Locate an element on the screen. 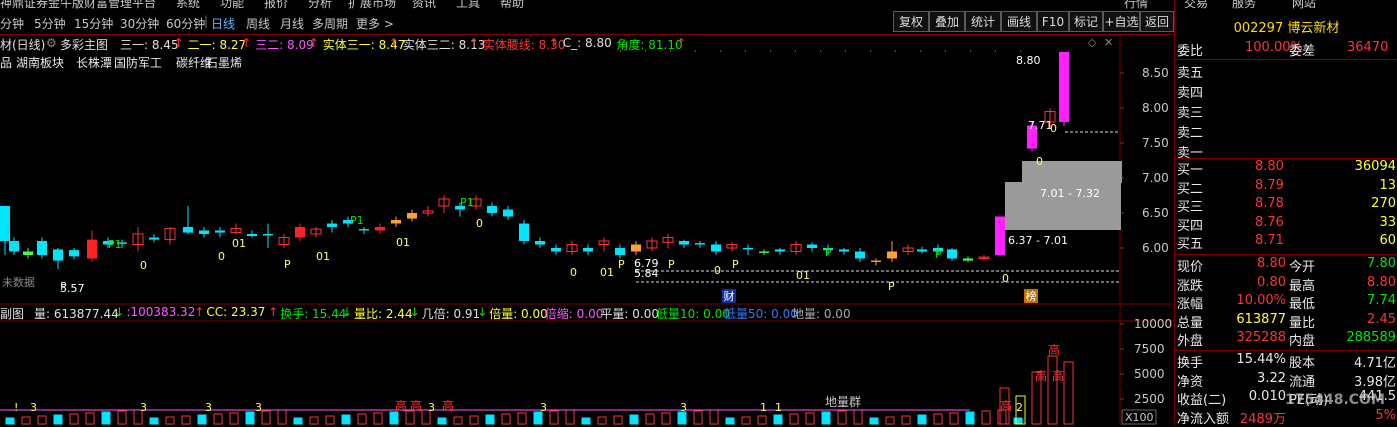 The height and width of the screenshot is (427, 1397). top-menu-item: 工具 is located at coordinates (468, 5).